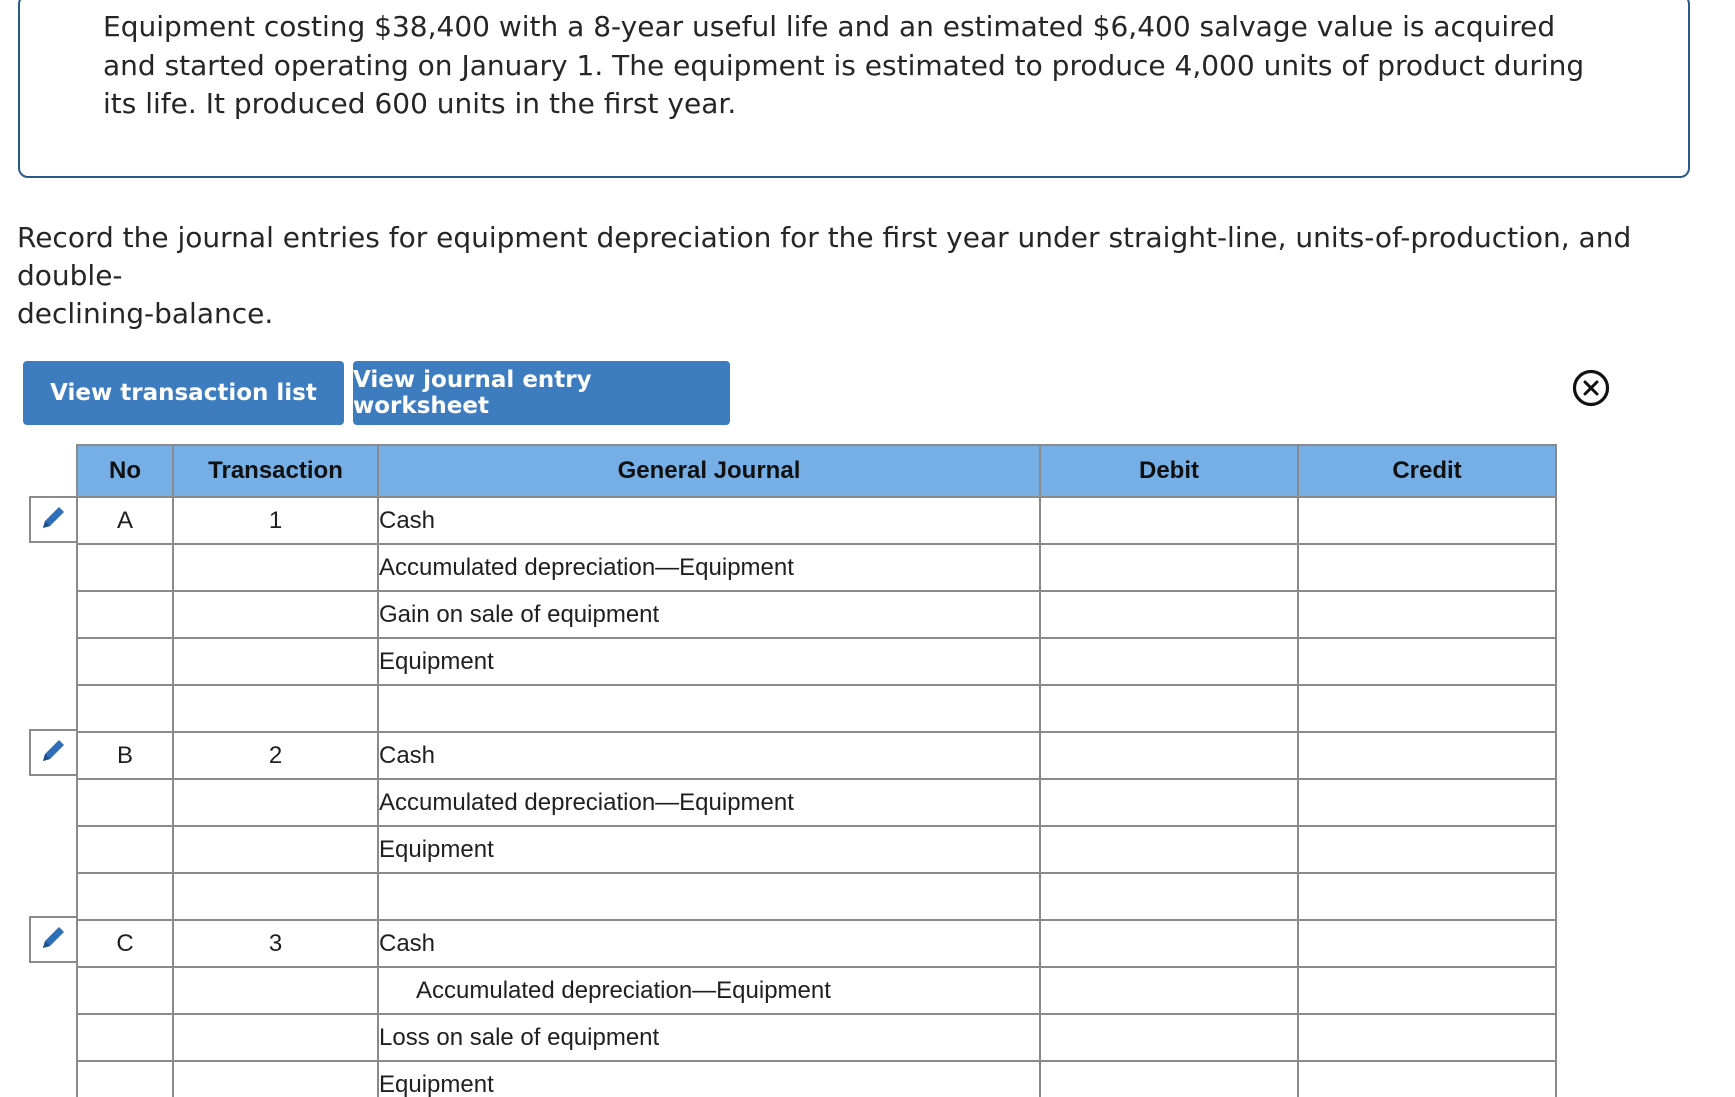  I want to click on entry-no-cell: A, so click(125, 520).